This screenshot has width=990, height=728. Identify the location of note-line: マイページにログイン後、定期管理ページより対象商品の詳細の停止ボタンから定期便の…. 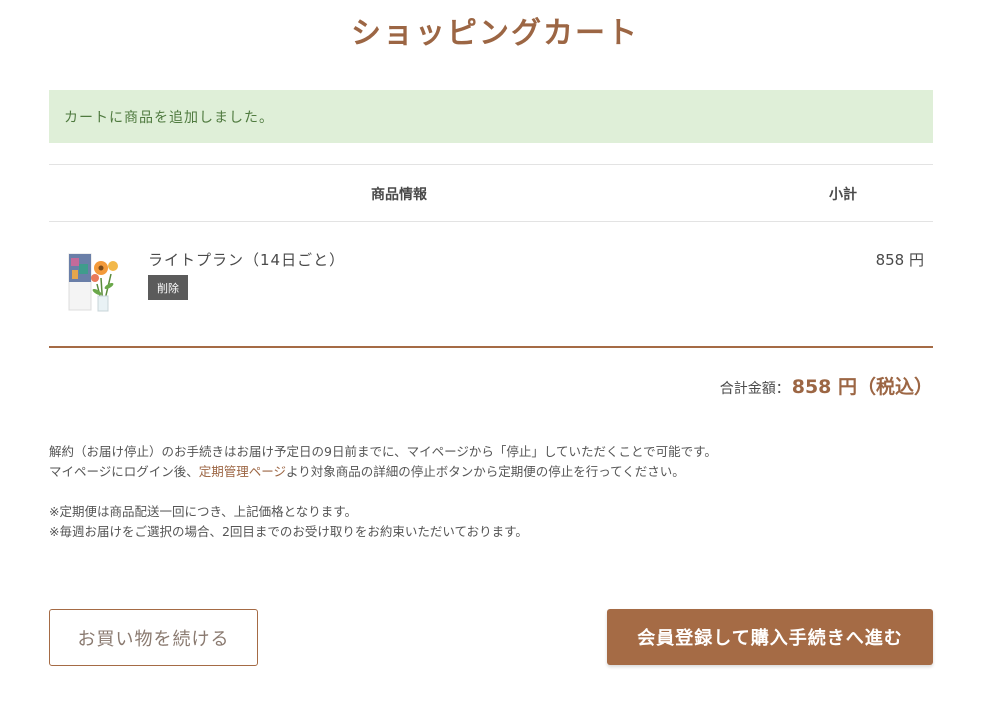
(383, 472).